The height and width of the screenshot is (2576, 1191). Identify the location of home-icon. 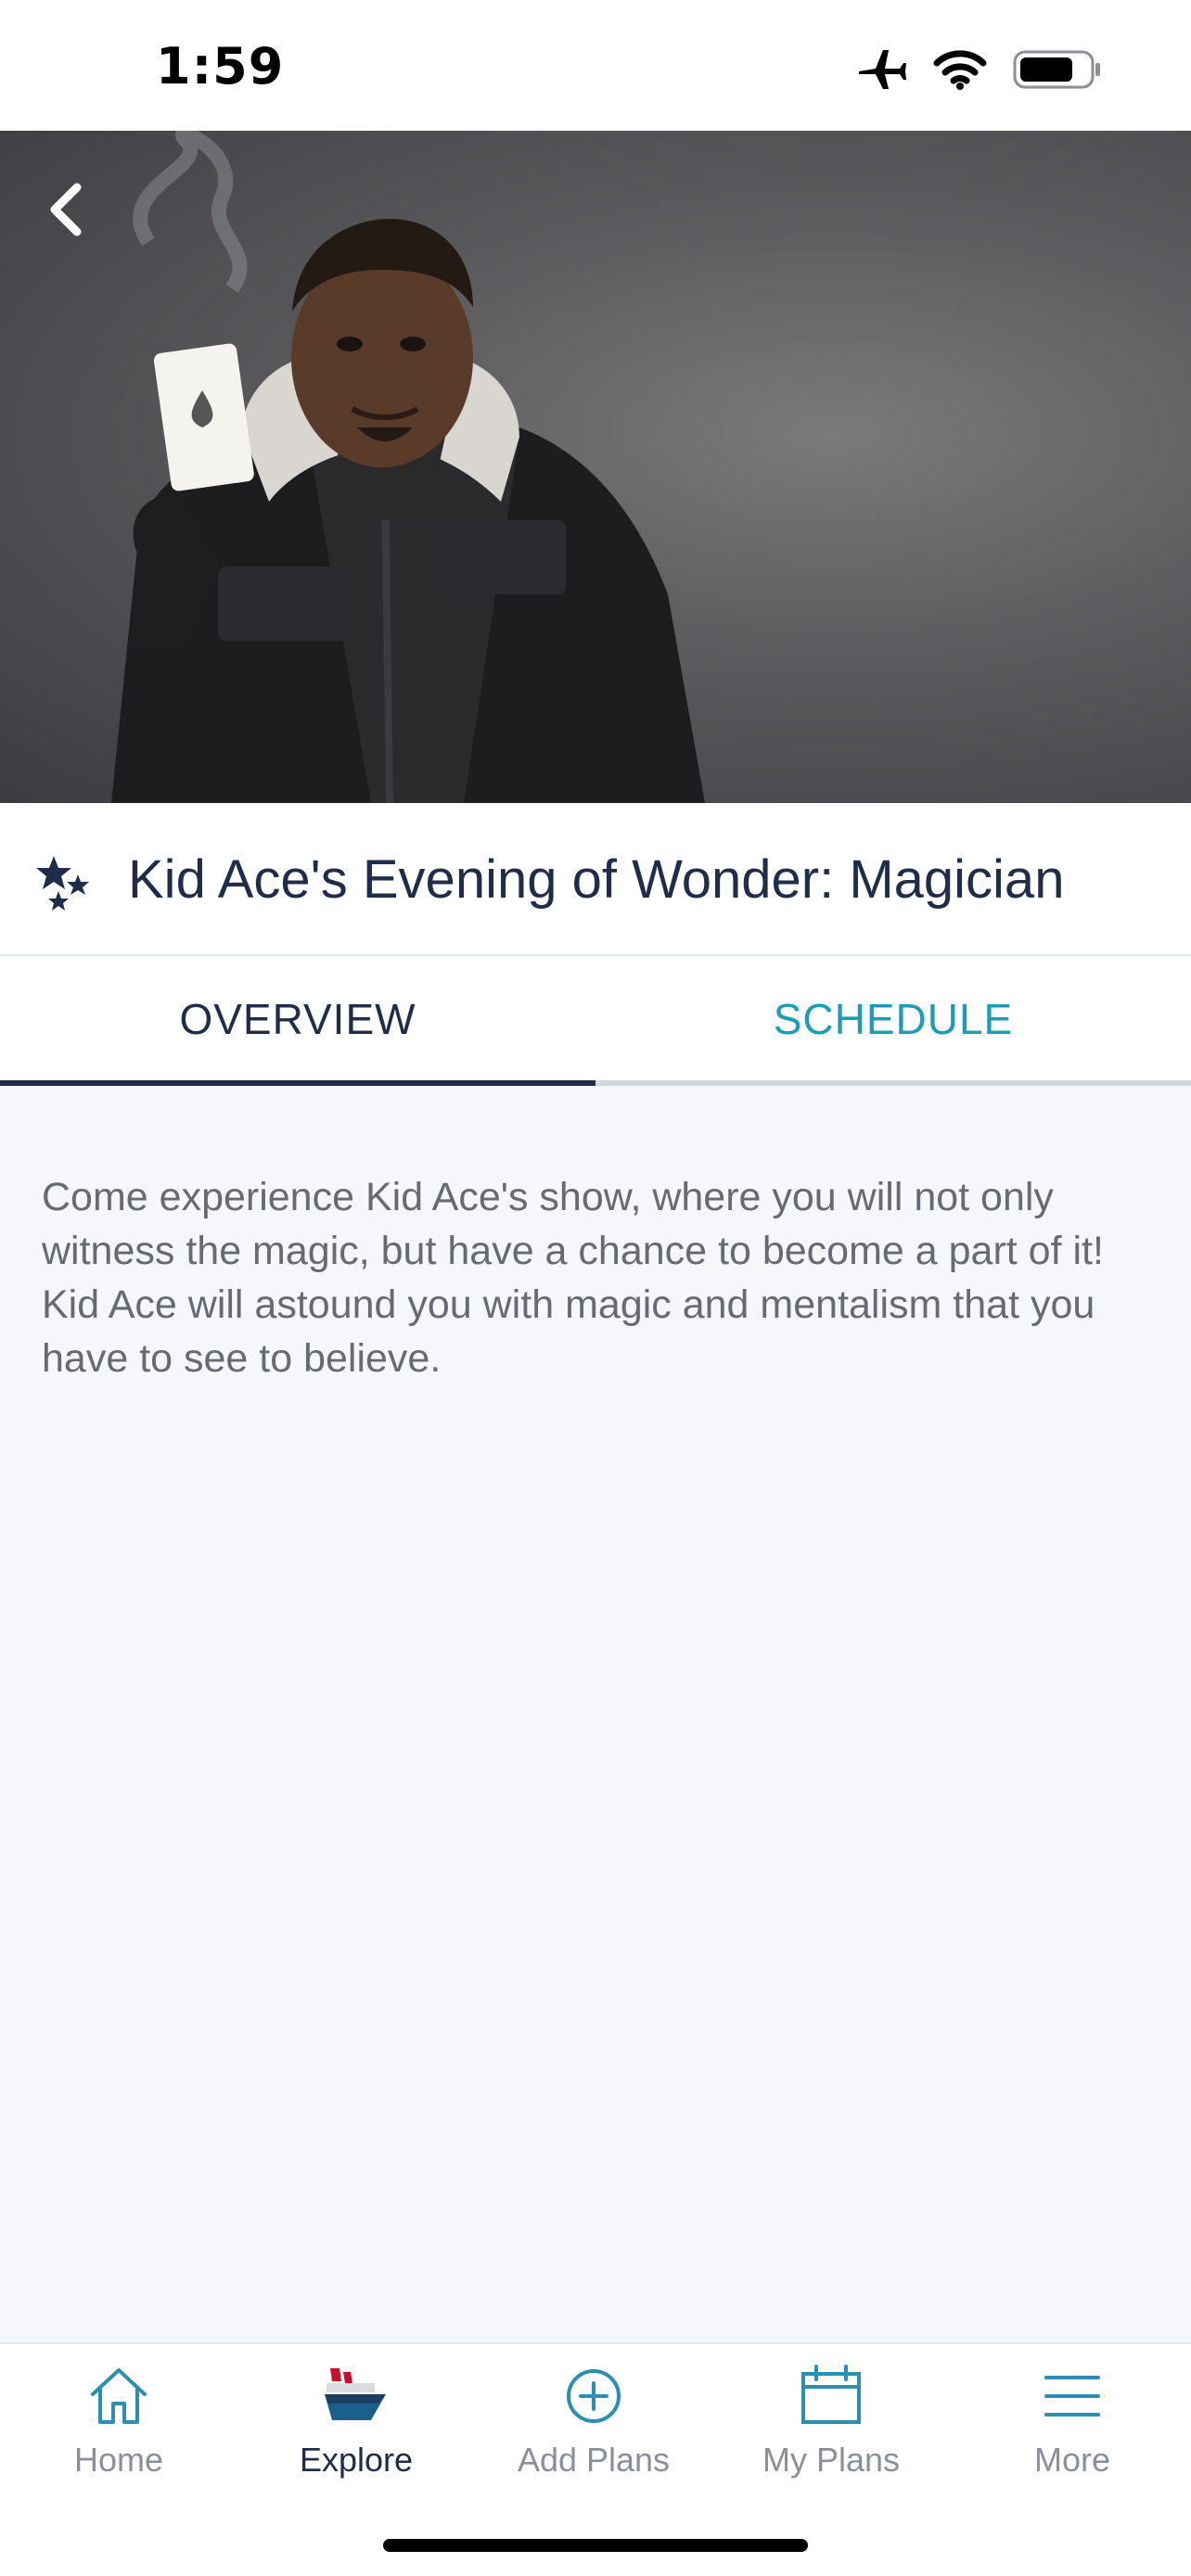
(119, 2396).